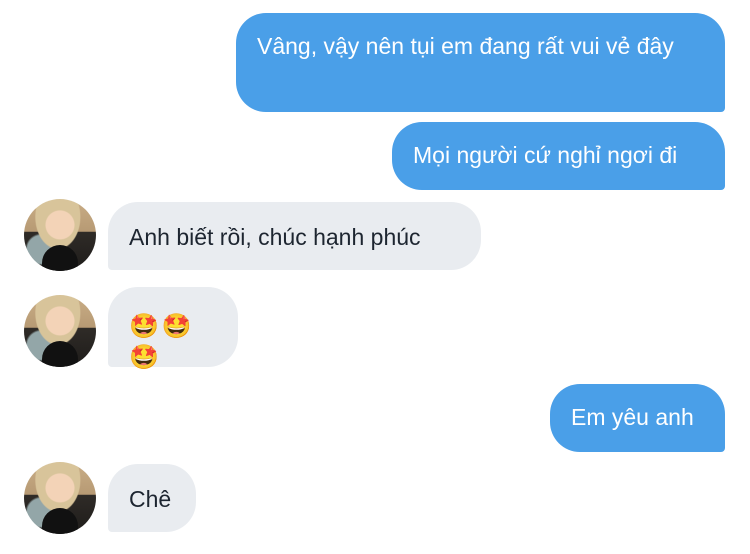 The height and width of the screenshot is (554, 750). What do you see at coordinates (480, 62) in the screenshot?
I see `message-outgoing: Vâng, vậy nên tụi em đang rất vui vẻ đây` at bounding box center [480, 62].